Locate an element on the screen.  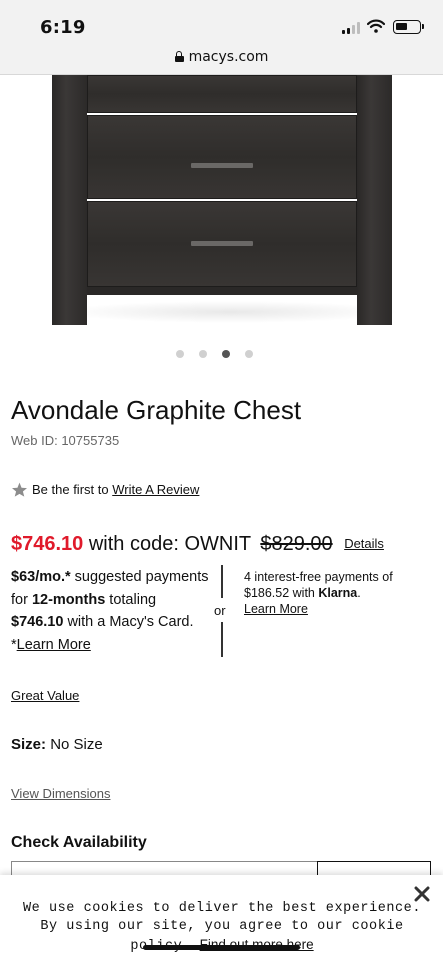
star-icon is located at coordinates (19, 489).